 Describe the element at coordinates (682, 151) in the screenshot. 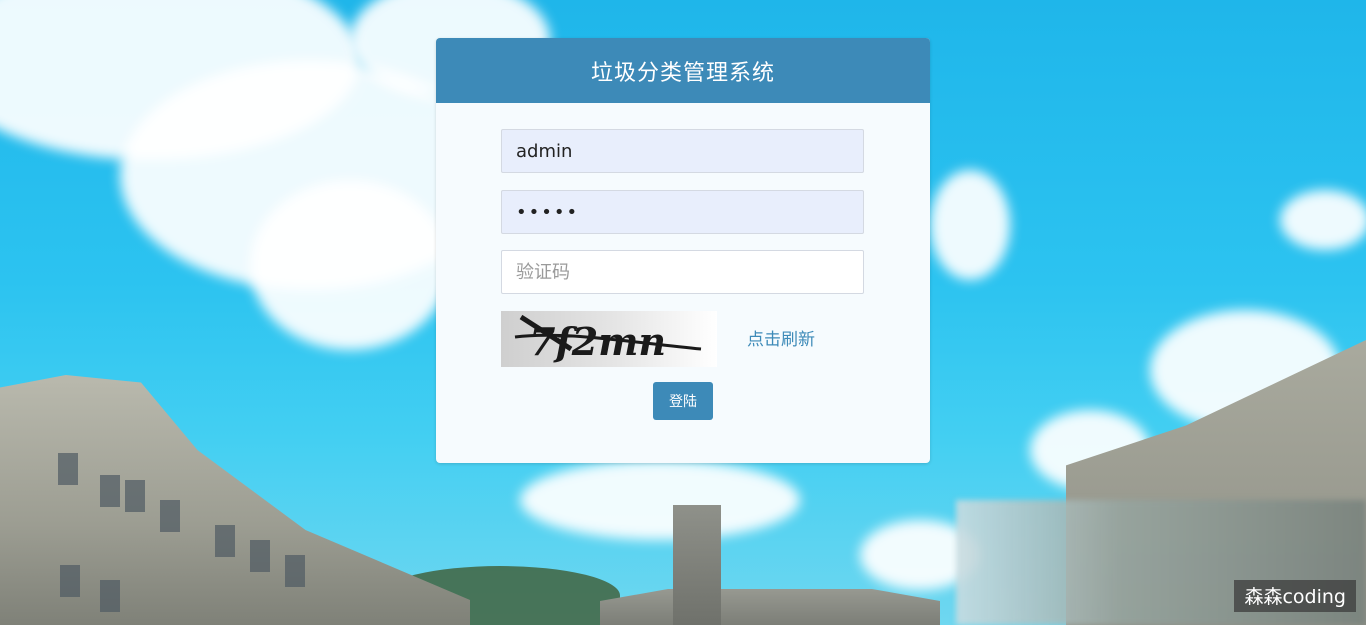

I see `username-input` at that location.